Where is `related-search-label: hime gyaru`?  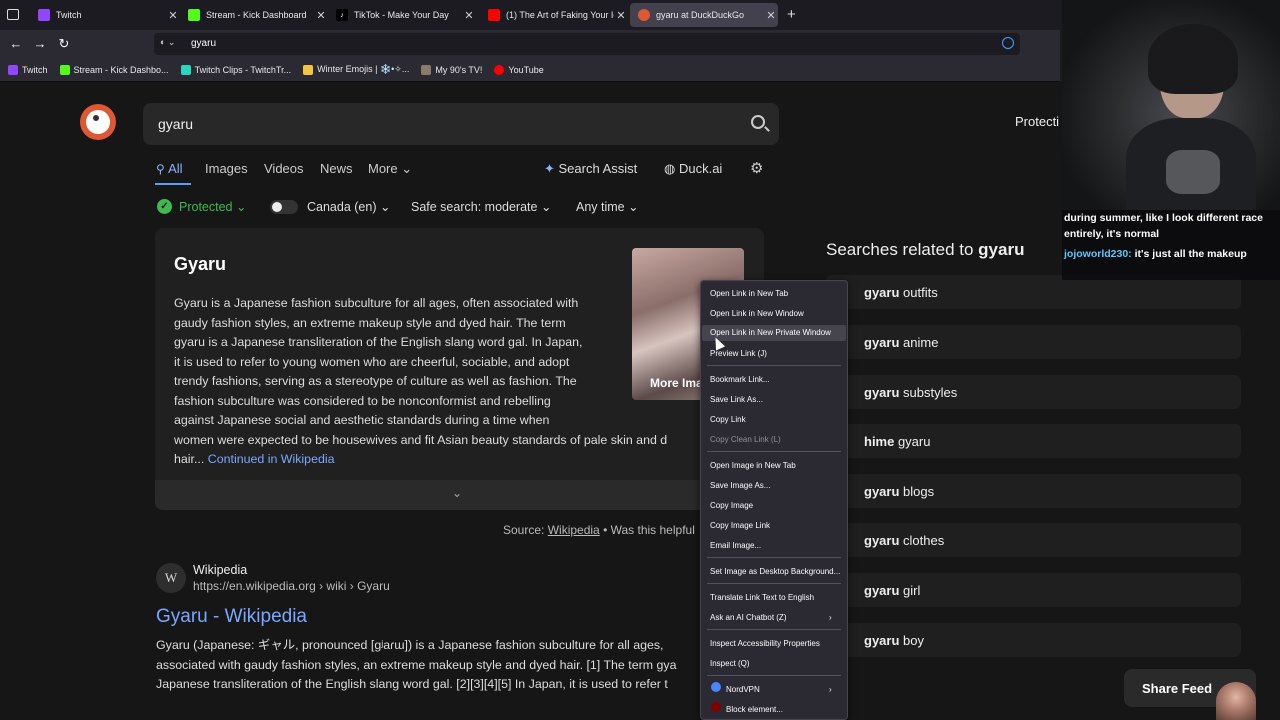
related-search-label: hime gyaru is located at coordinates (897, 441).